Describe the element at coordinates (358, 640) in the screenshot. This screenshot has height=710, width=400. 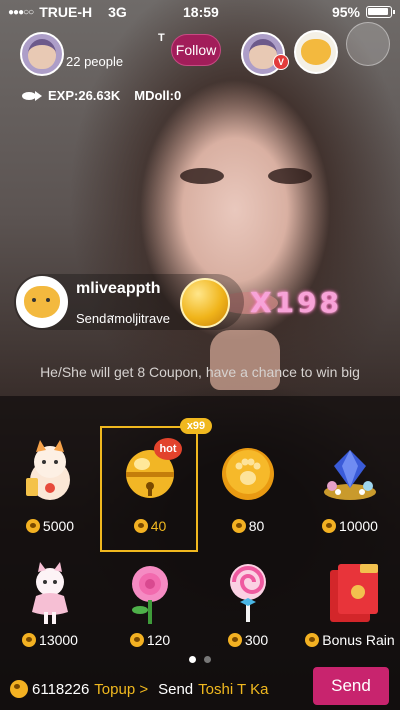
I see `gift-price-value: Bonus Rain` at that location.